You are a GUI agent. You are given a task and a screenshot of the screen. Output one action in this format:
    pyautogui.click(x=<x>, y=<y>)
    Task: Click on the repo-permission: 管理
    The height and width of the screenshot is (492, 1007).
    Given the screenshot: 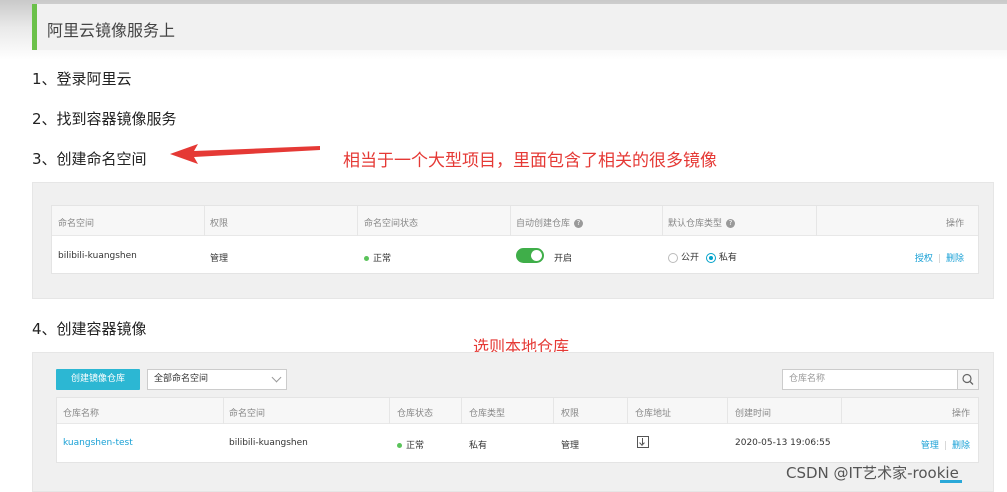 What is the action you would take?
    pyautogui.click(x=570, y=446)
    